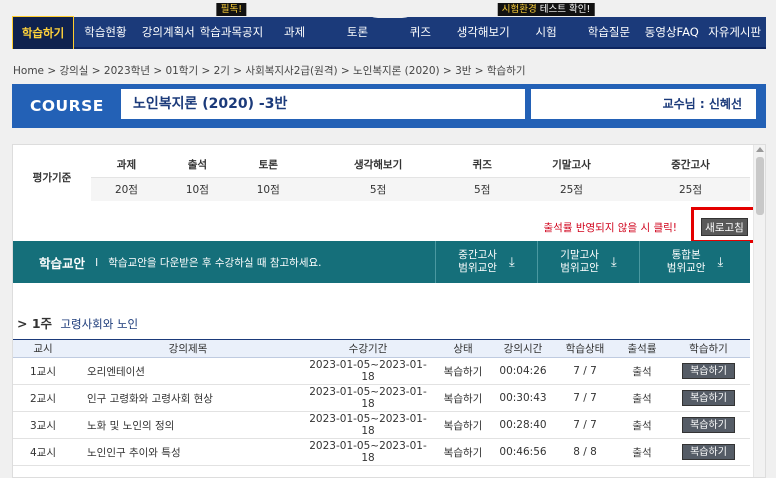  I want to click on nav-item-study: 학습하기, so click(43, 32).